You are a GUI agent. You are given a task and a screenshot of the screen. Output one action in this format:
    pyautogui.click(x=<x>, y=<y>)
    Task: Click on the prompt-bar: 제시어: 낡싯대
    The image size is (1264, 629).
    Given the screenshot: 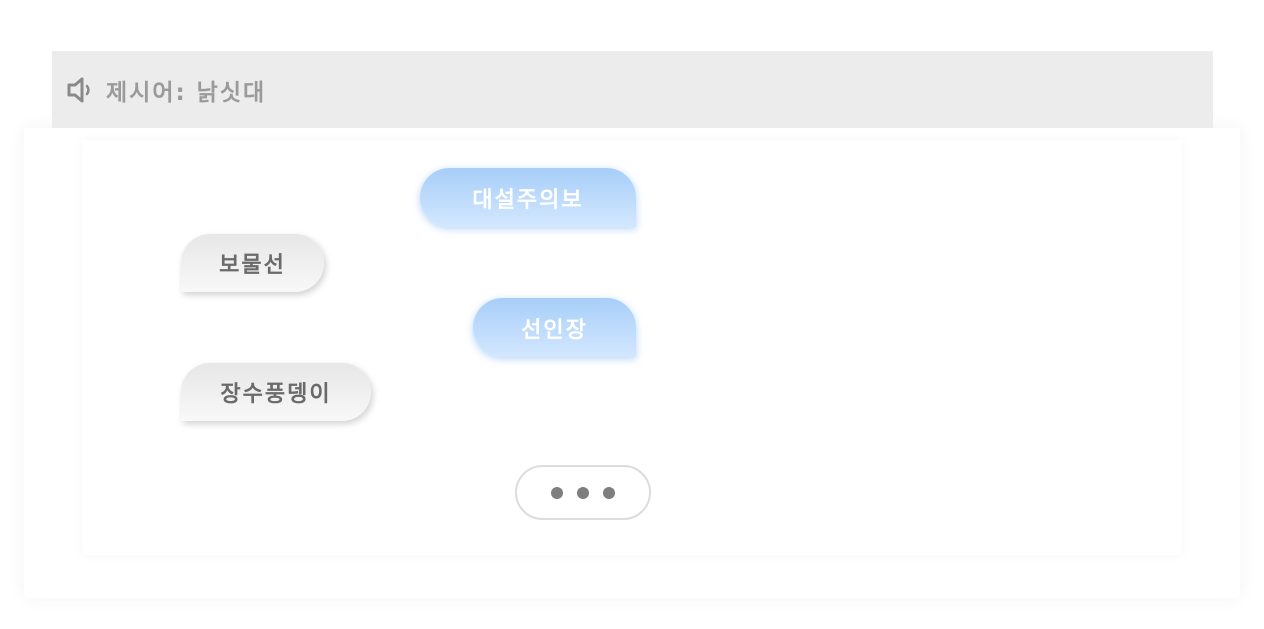 What is the action you would take?
    pyautogui.click(x=632, y=89)
    